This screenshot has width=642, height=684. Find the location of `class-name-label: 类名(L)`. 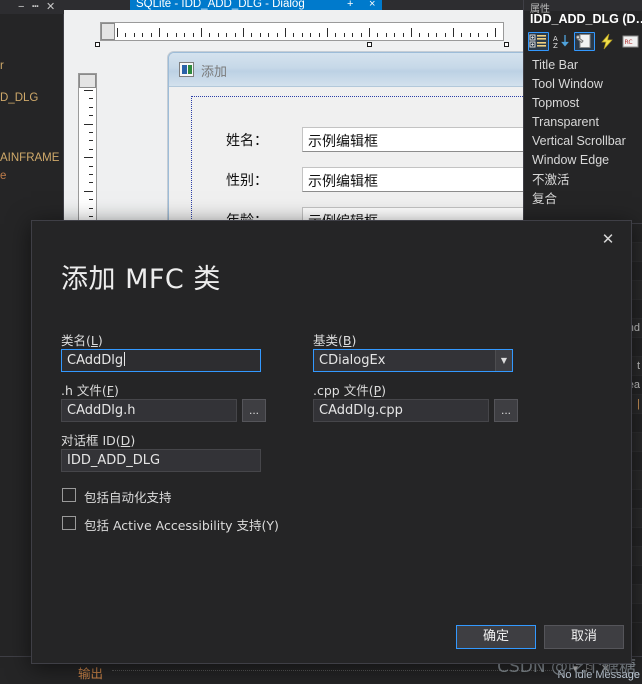

class-name-label: 类名(L) is located at coordinates (82, 339).